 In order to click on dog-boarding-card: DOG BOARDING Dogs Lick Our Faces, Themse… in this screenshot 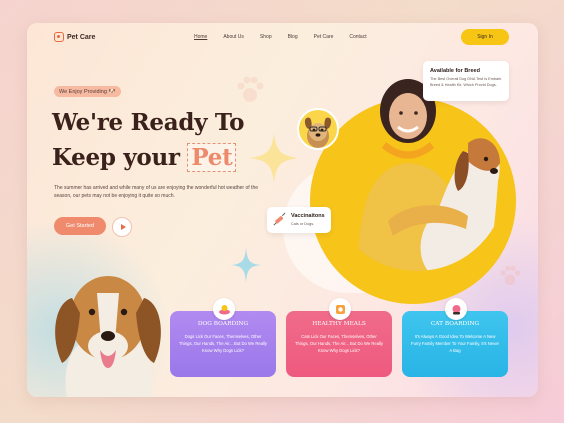, I will do `click(223, 337)`.